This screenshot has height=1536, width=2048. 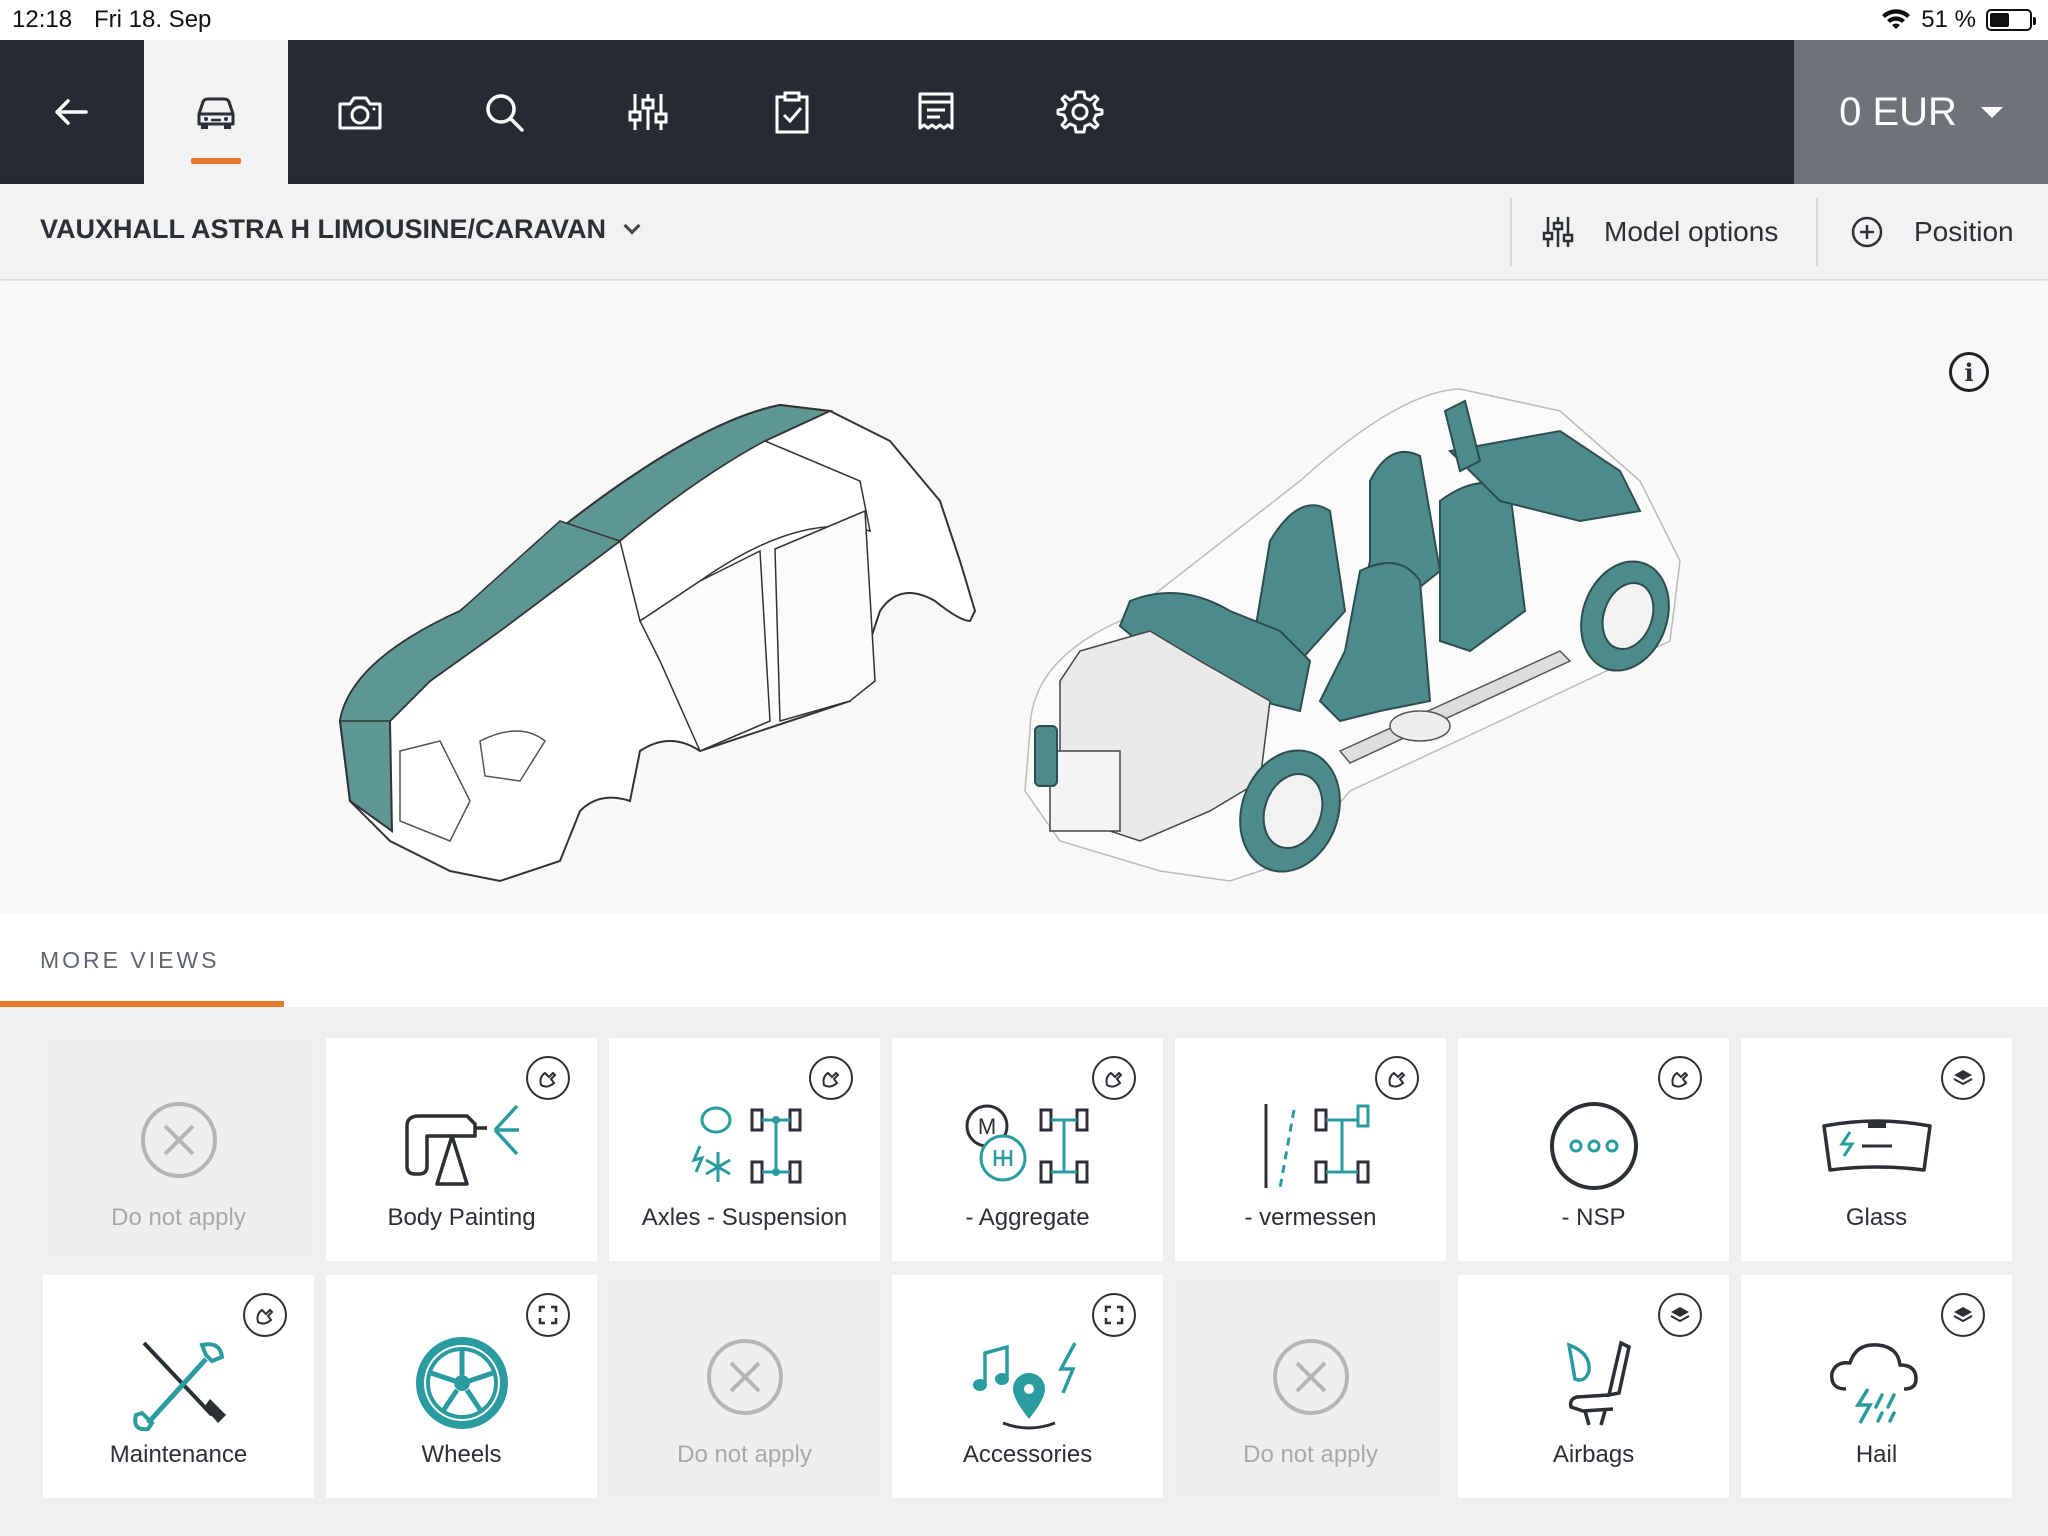 I want to click on battery-percent: 51 %, so click(x=1948, y=19).